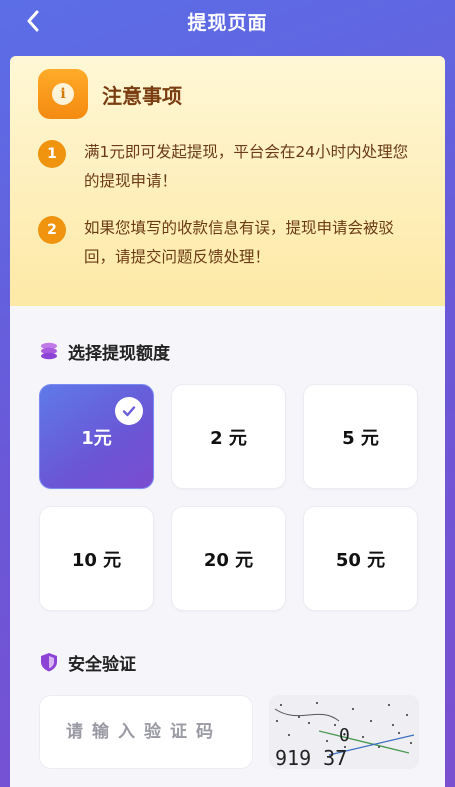 This screenshot has width=455, height=787. Describe the element at coordinates (246, 166) in the screenshot. I see `notice-text: 满1元即可发起提现，平台会在24小时内处理您的提现申请！` at that location.